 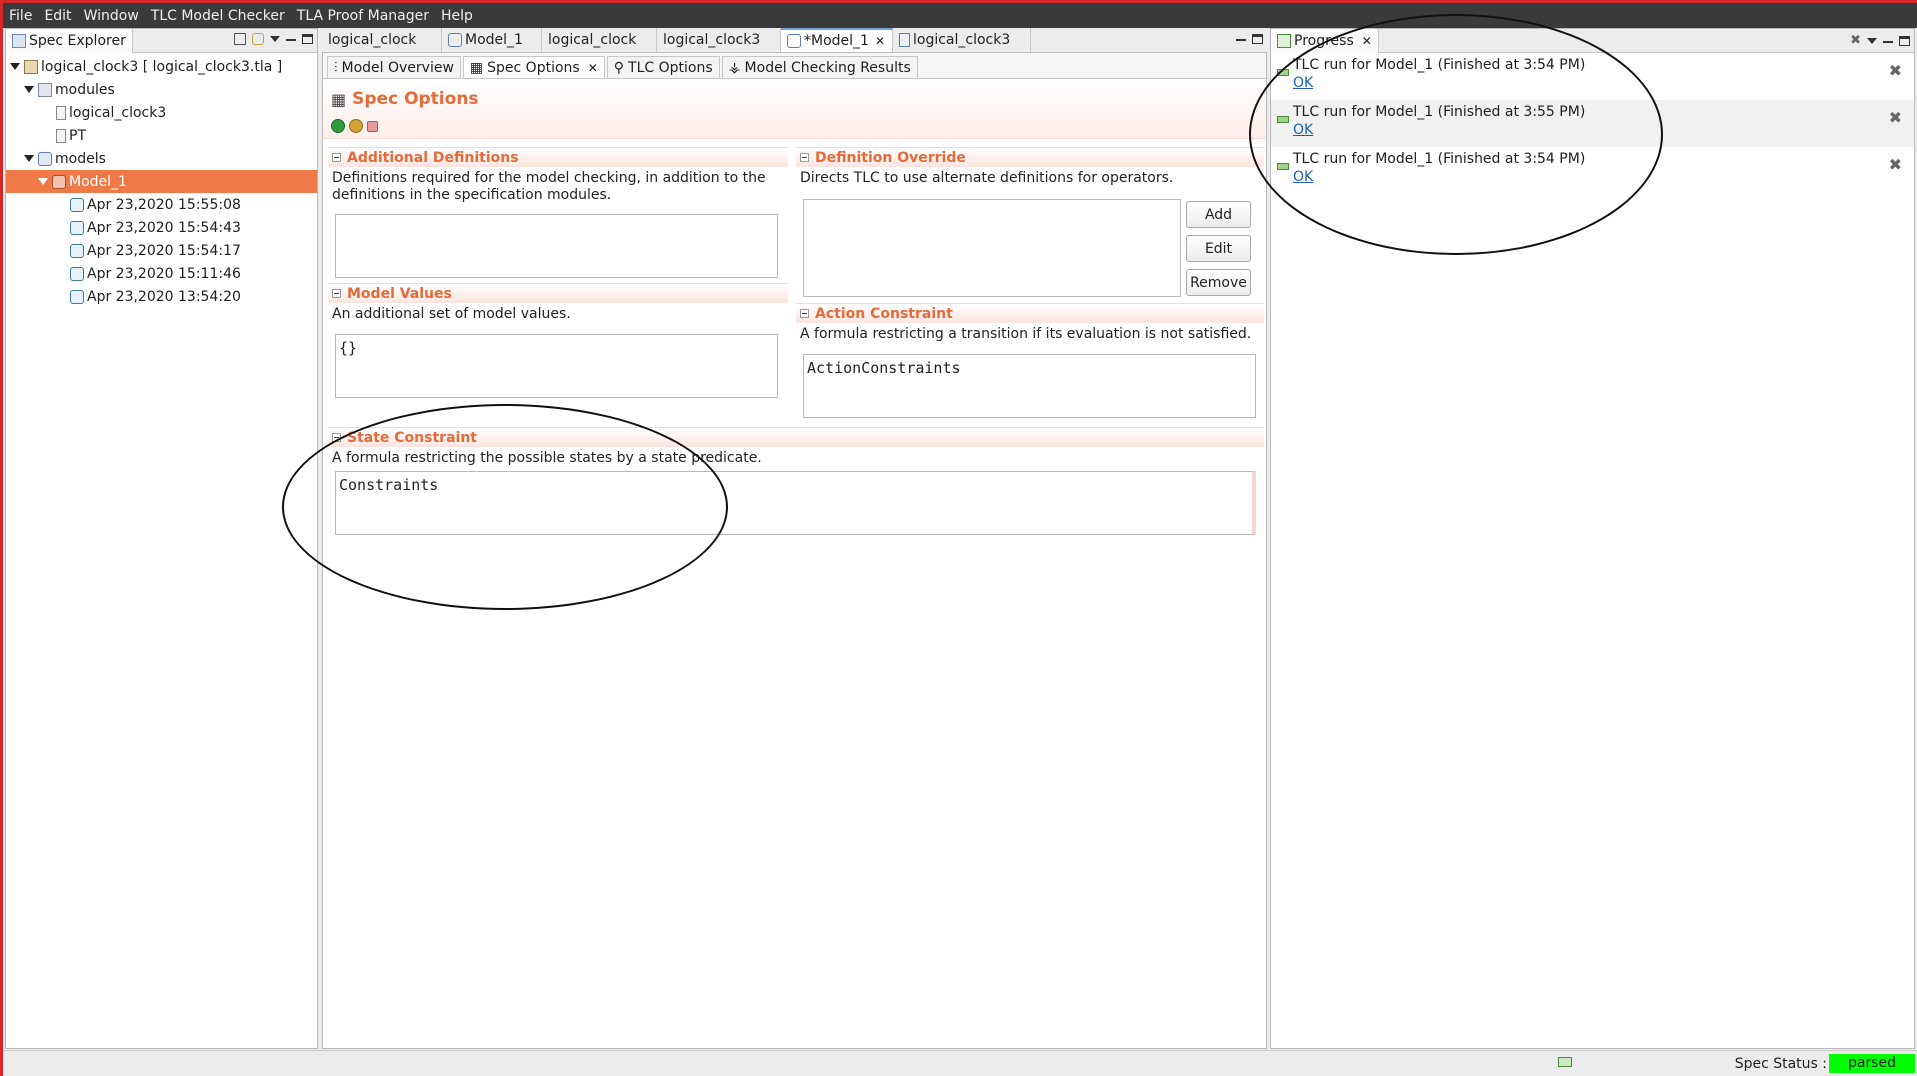 What do you see at coordinates (161, 40) in the screenshot?
I see `spec-explorer-tabbar: Spec Explorer` at bounding box center [161, 40].